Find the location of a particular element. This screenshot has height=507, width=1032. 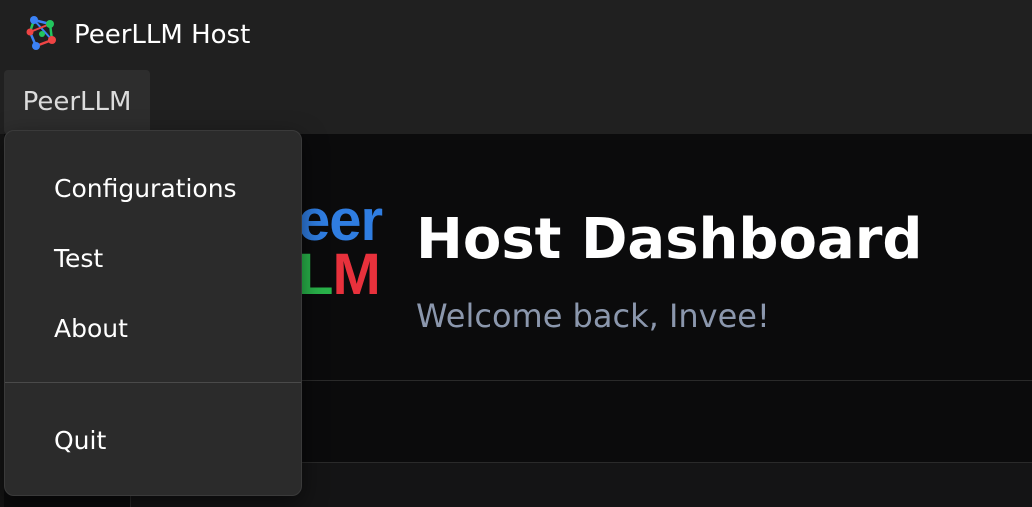

menu-peerllm: PeerLLM is located at coordinates (77, 102).